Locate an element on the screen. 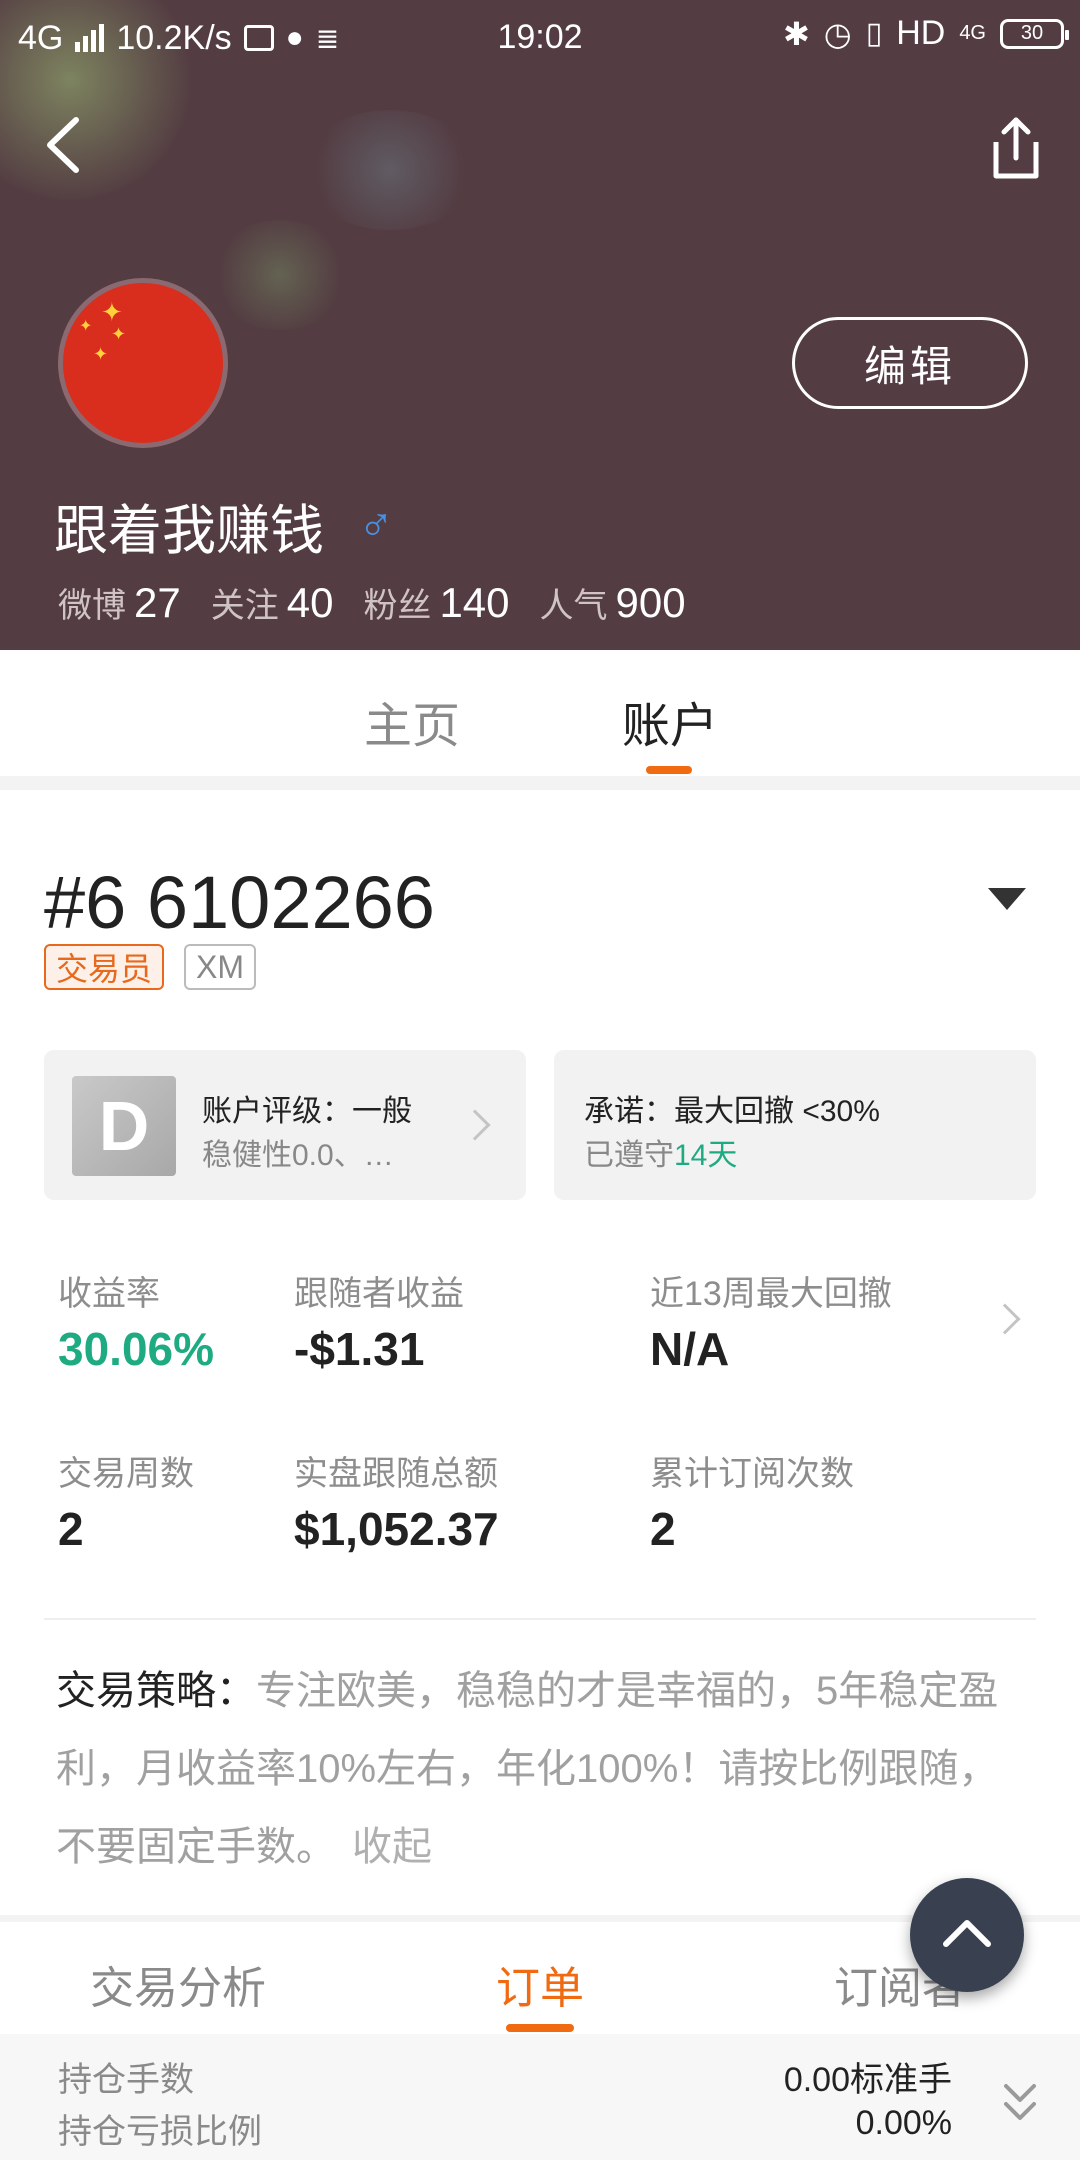 The width and height of the screenshot is (1080, 2160). promise-title: 承诺：最大回撤 <30% is located at coordinates (732, 1111).